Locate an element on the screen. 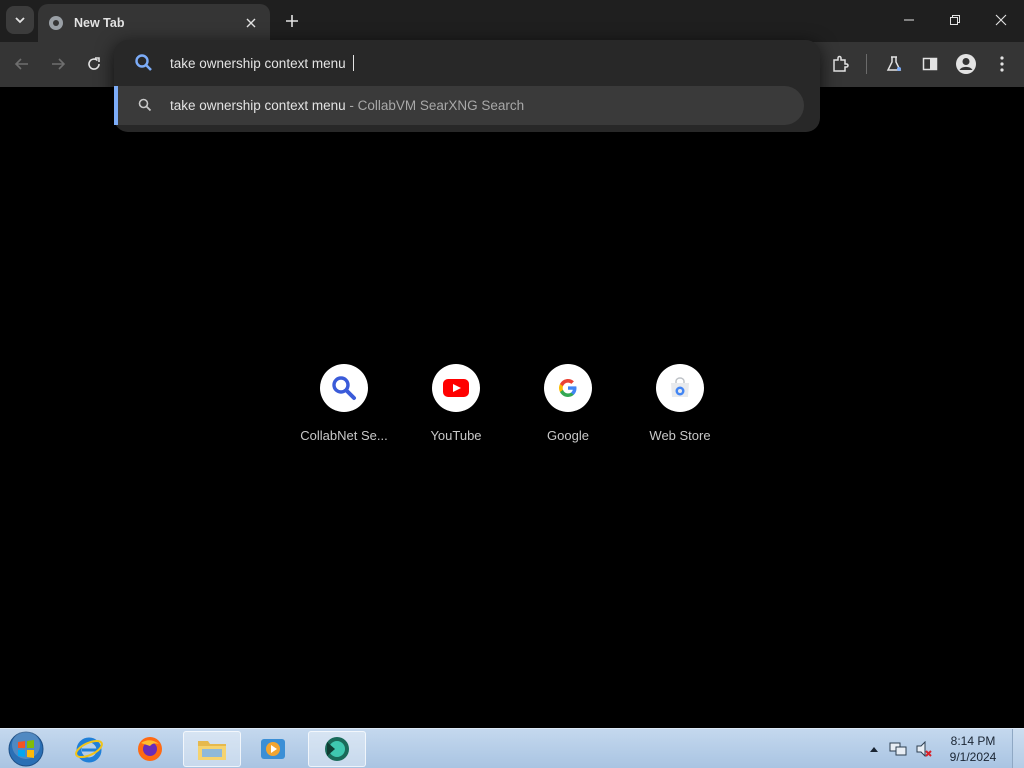  shortcut-google: Google is located at coordinates (568, 407).